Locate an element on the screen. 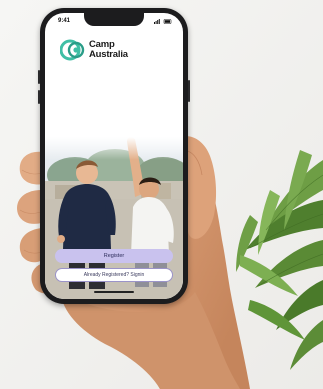 The image size is (323, 389). phone-notch is located at coordinates (114, 19).